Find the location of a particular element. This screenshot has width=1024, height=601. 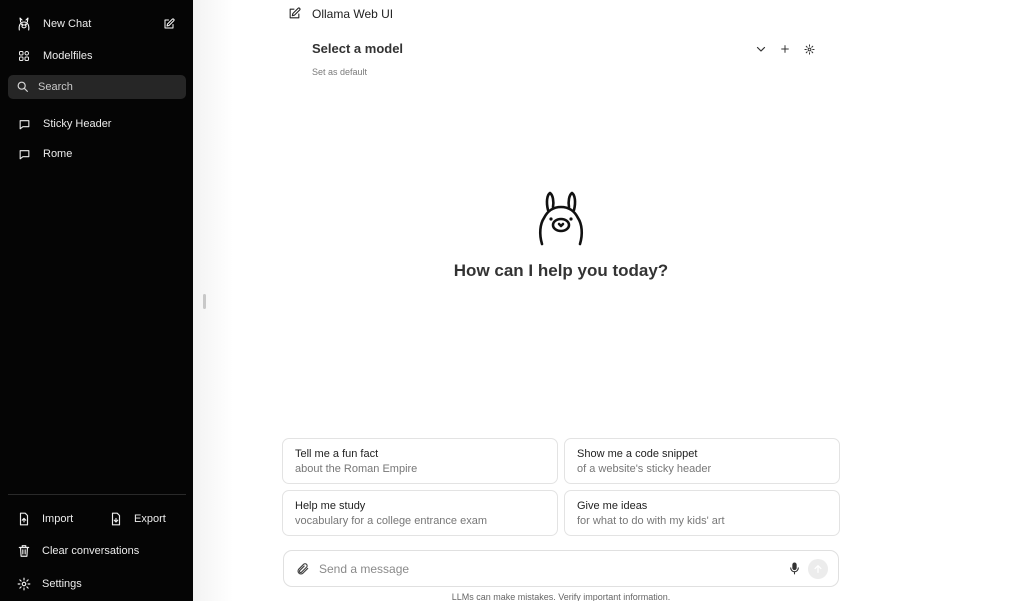

sidebar-divider is located at coordinates (97, 494).